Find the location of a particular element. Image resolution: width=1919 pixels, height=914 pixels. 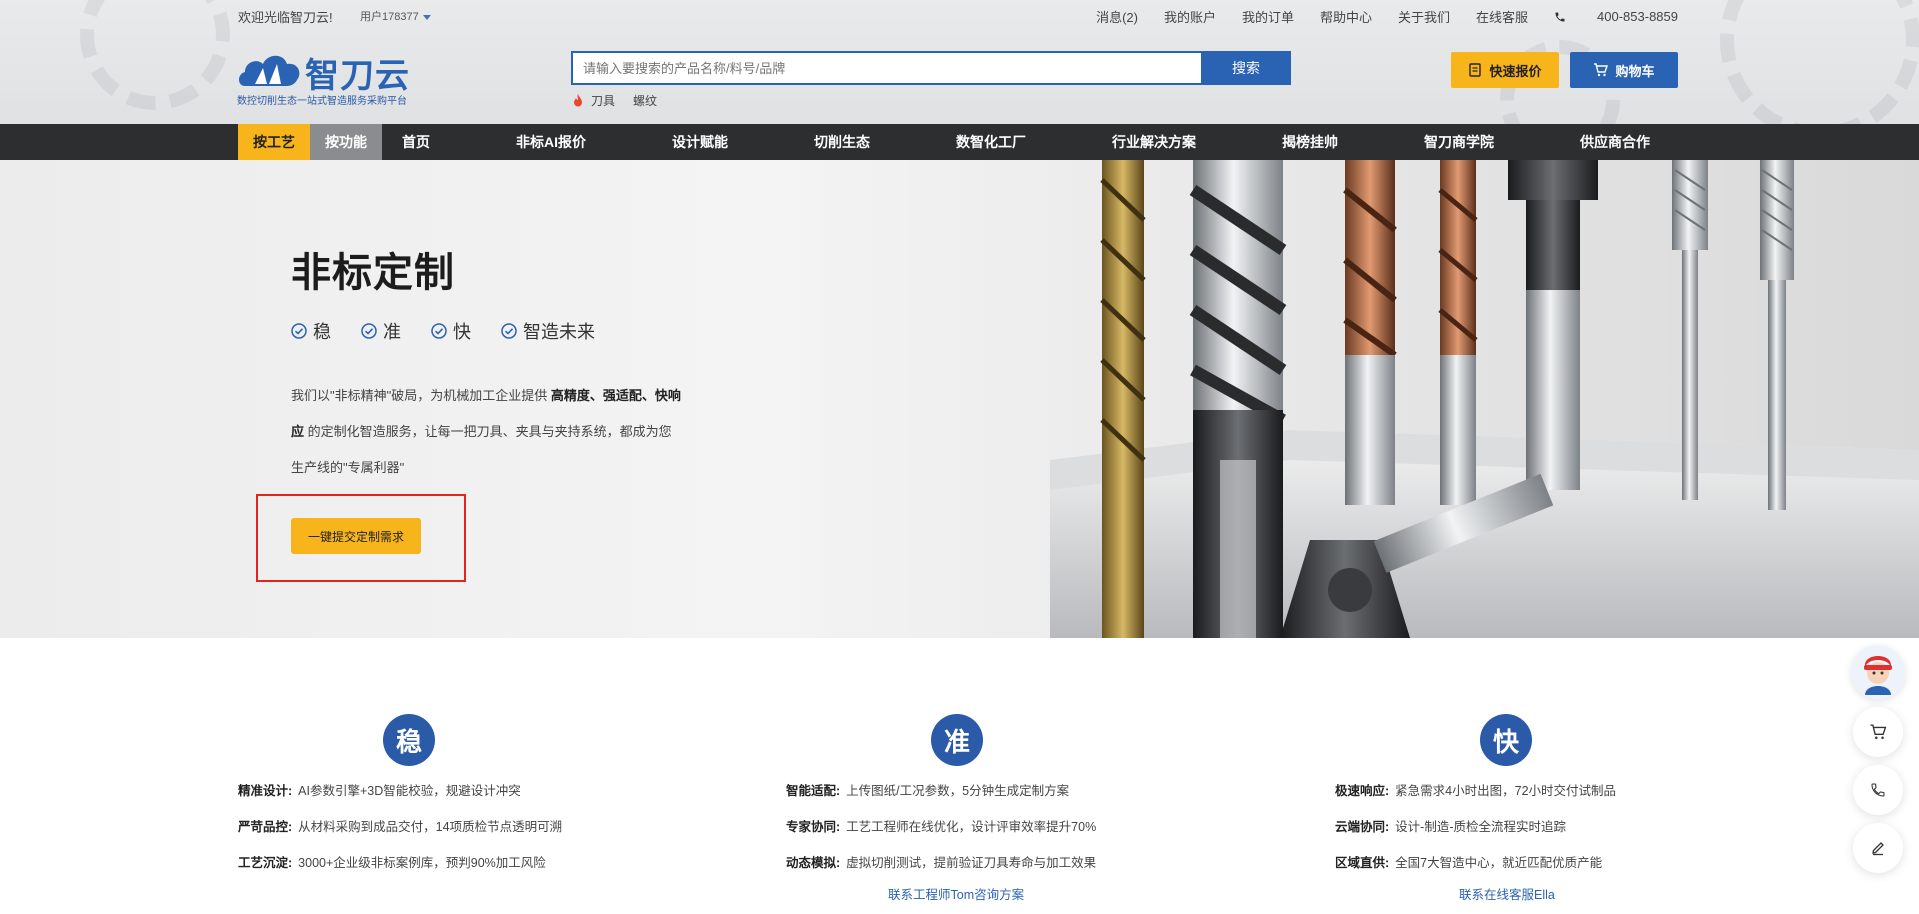

feature-text: 上传图纸/工况参数，5分钟生成定制方案 is located at coordinates (958, 791).